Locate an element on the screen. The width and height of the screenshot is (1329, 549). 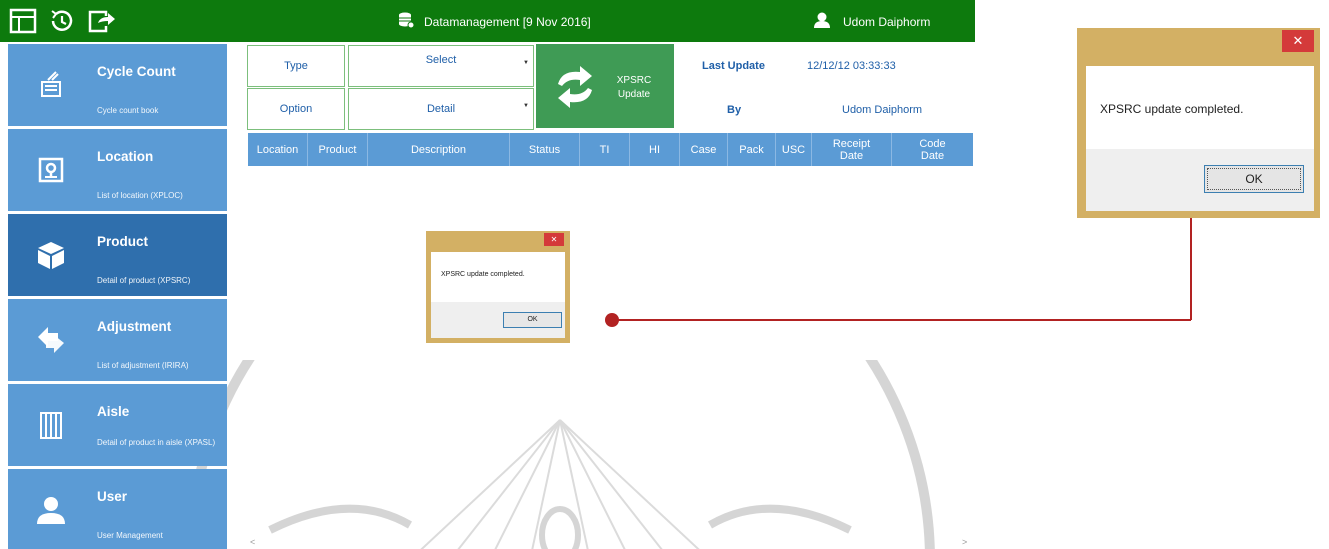
column-status: Status is located at coordinates (545, 149).